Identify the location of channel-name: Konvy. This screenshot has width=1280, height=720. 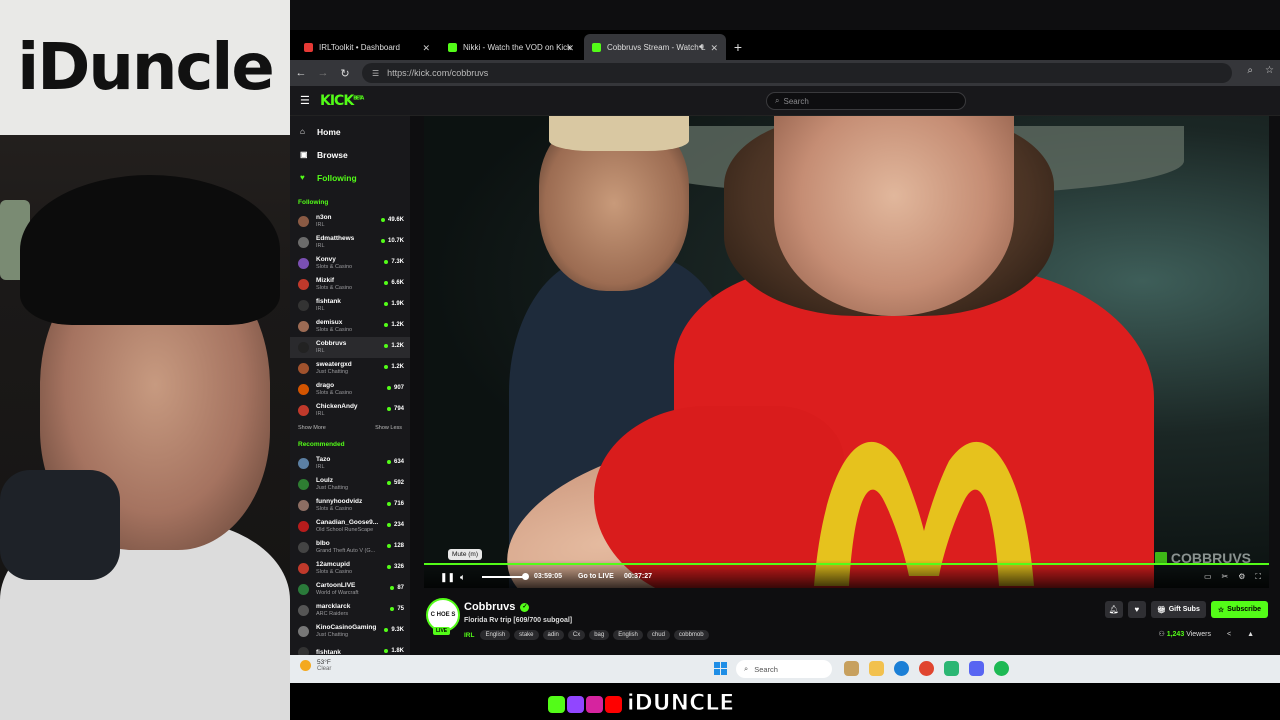
(326, 259).